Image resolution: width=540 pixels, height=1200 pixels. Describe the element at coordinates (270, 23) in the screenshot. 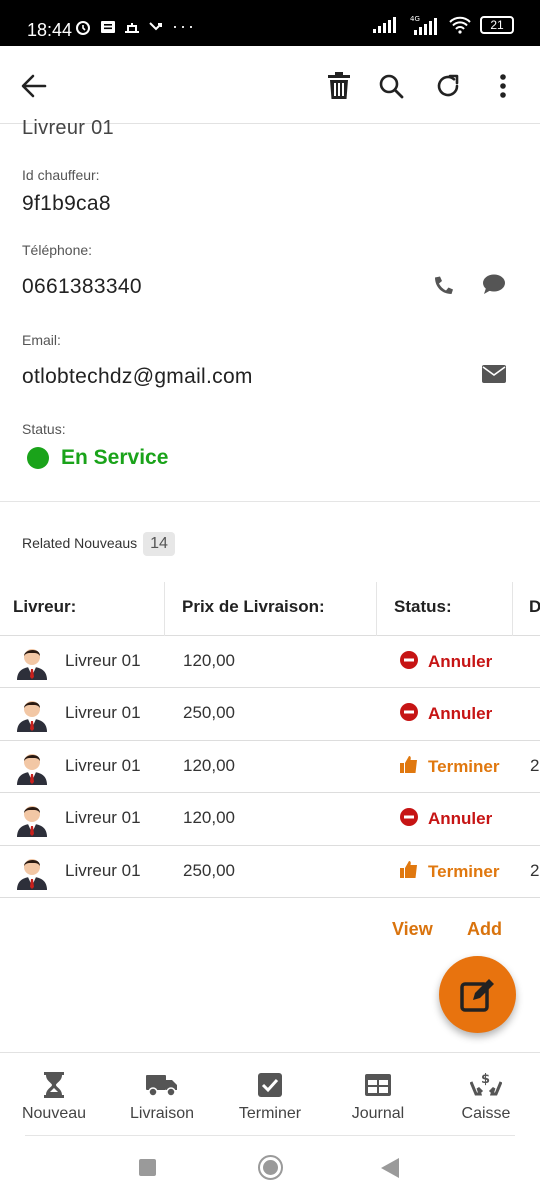

I see `system-status-bar: 18:44 ··· 4G 21` at that location.